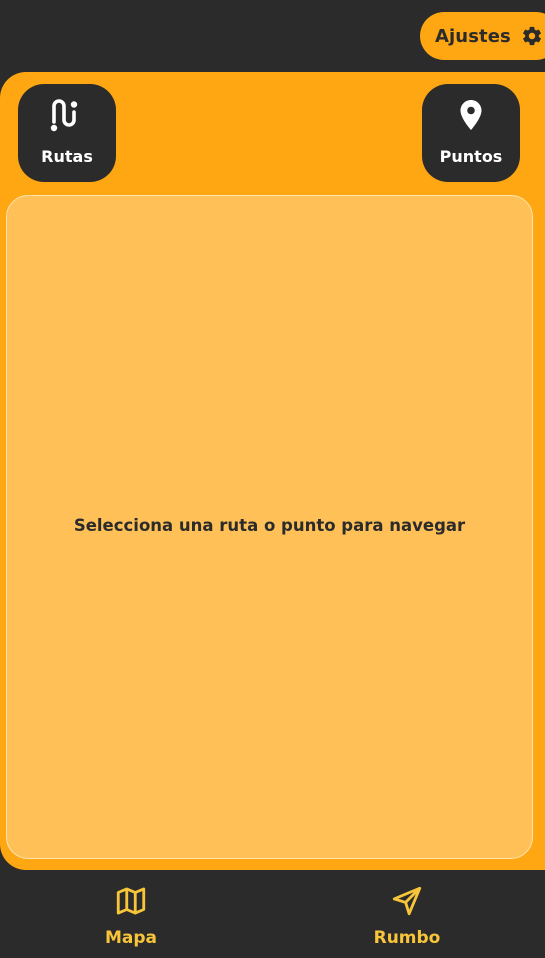  I want to click on nav-rumbo-label: Rumbo, so click(407, 938).